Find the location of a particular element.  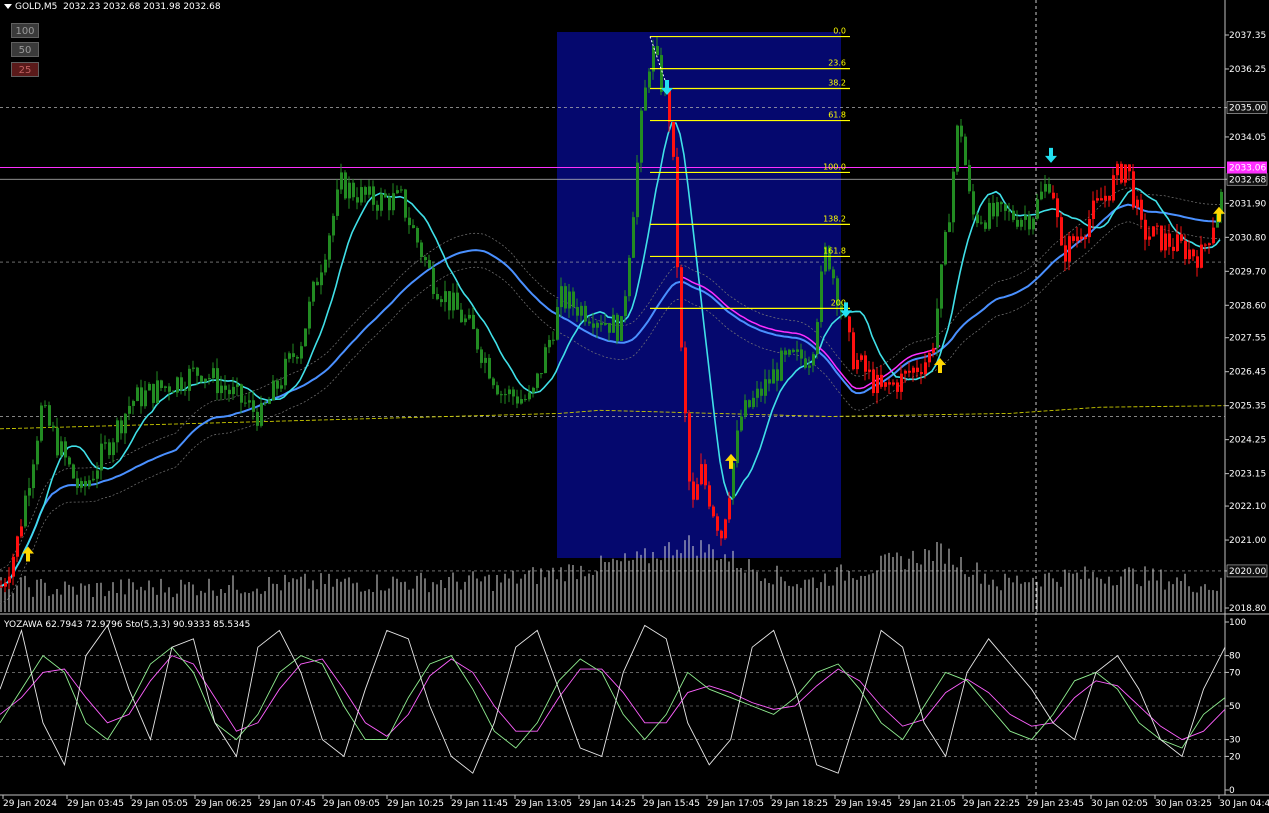

stoch-signal-line is located at coordinates (613, 698).